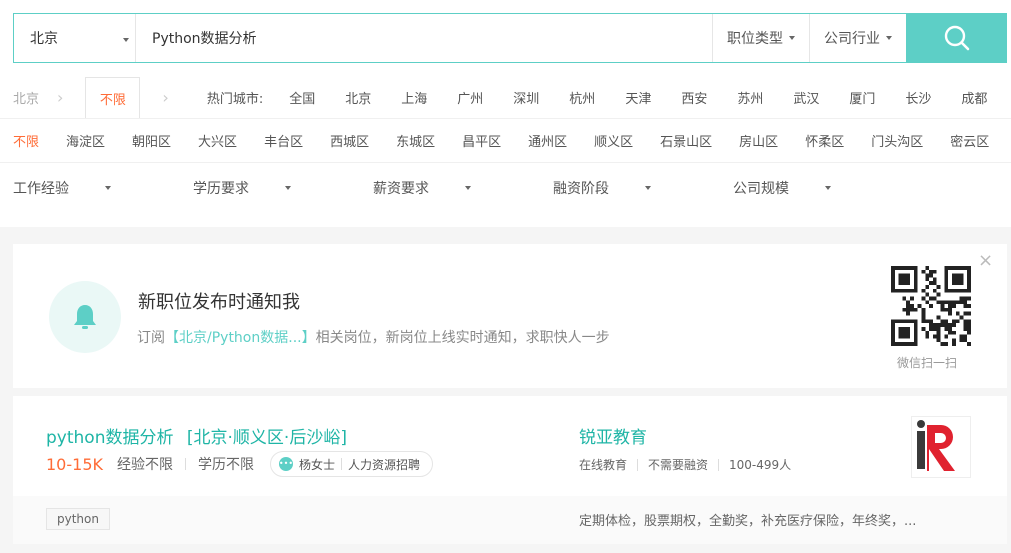 The width and height of the screenshot is (1011, 553). Describe the element at coordinates (969, 140) in the screenshot. I see `district-item: 密云区` at that location.